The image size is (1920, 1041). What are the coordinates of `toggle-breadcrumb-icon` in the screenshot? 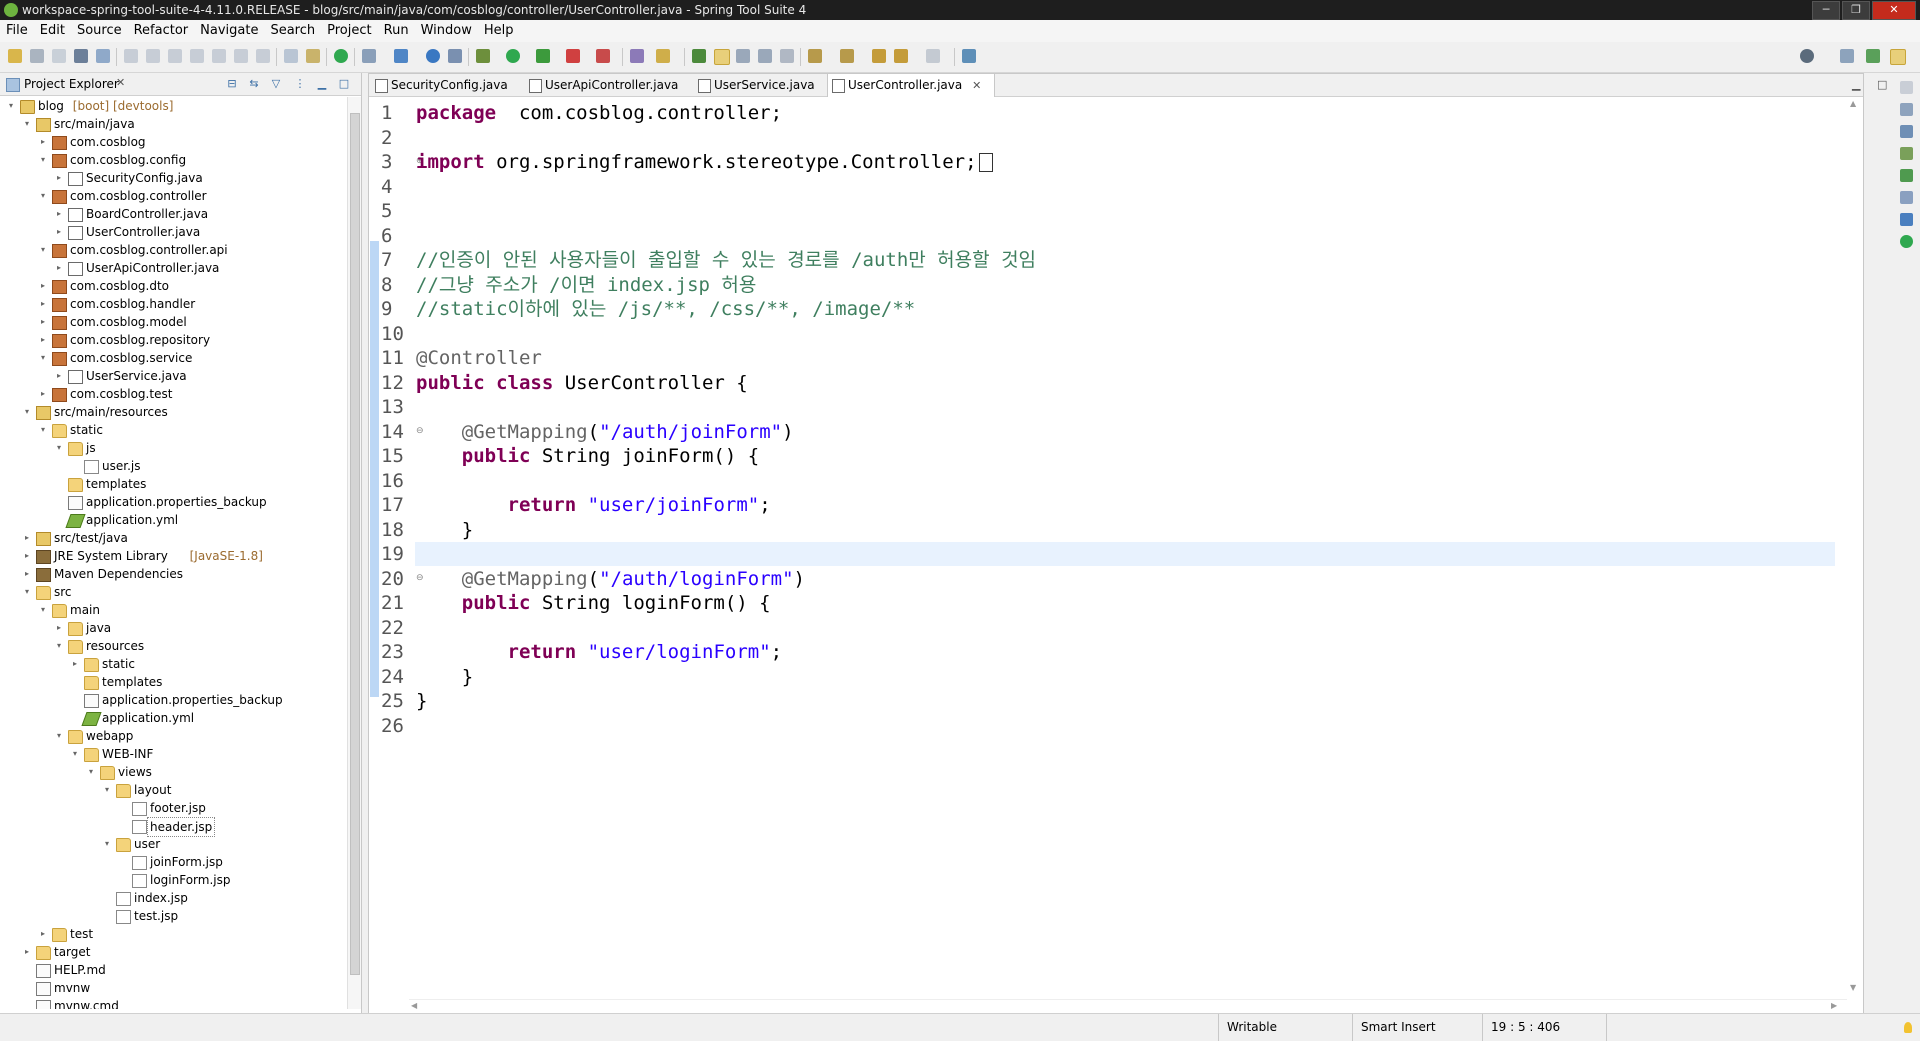 It's located at (699, 56).